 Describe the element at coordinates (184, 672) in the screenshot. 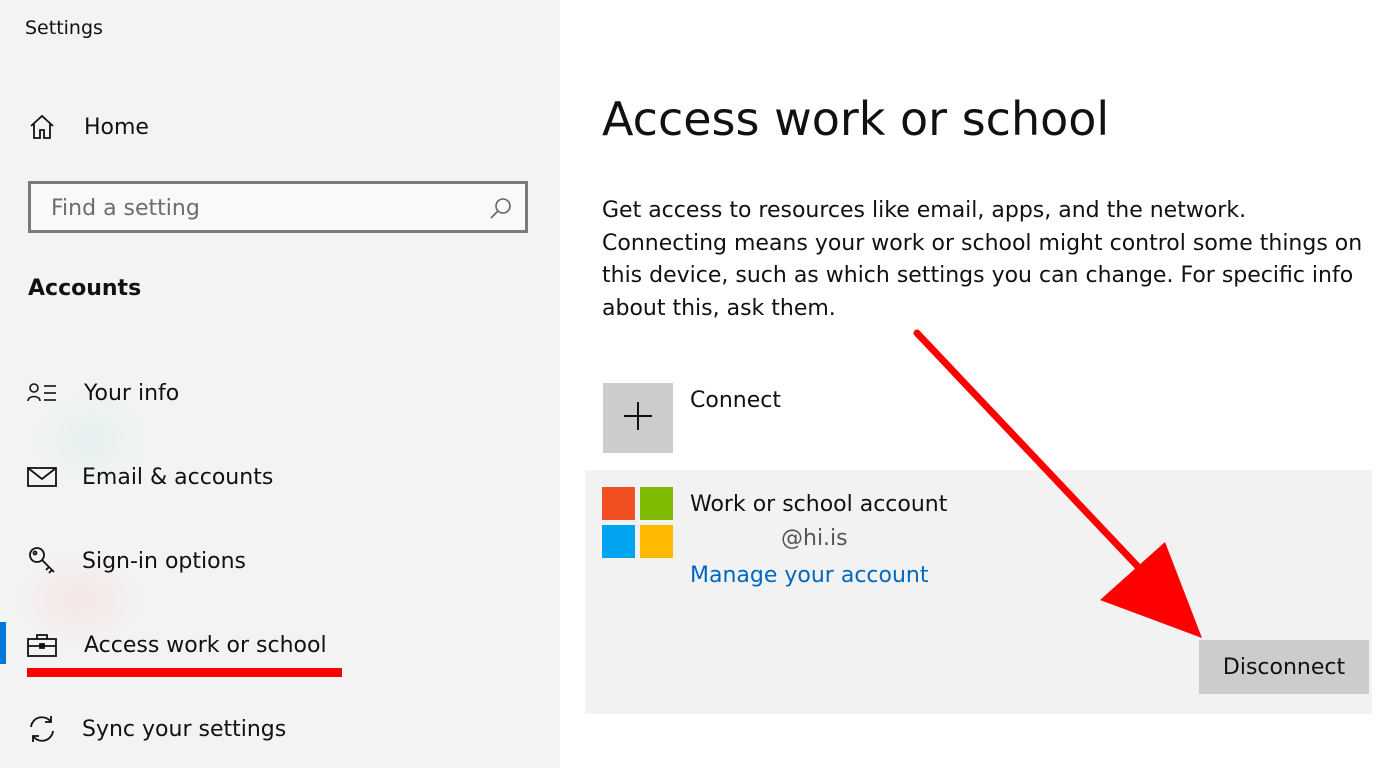

I see `annotation-underline` at that location.